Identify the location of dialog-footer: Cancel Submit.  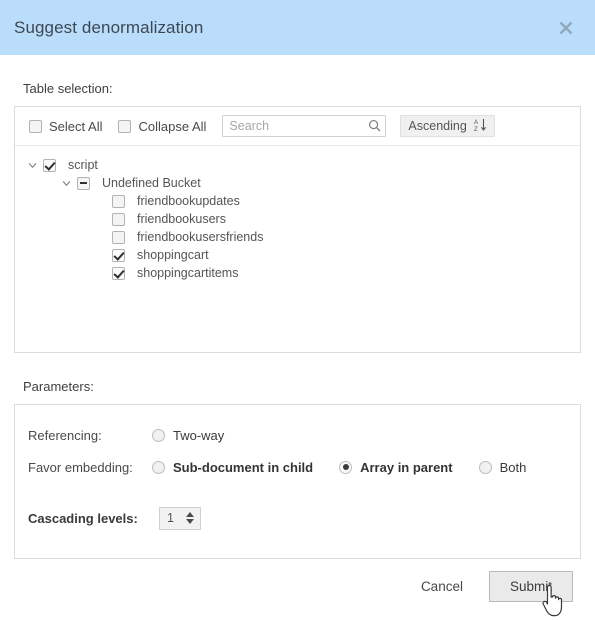
(297, 586).